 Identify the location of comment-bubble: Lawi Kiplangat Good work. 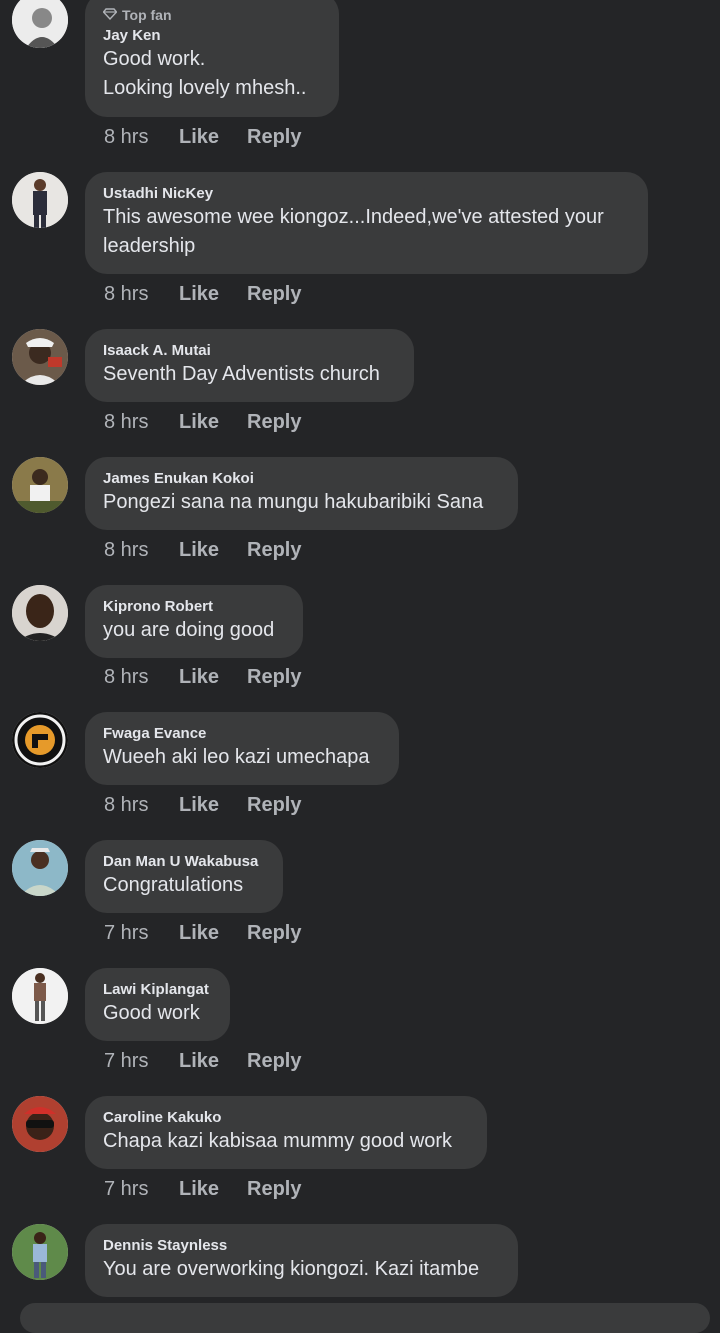
(157, 1004).